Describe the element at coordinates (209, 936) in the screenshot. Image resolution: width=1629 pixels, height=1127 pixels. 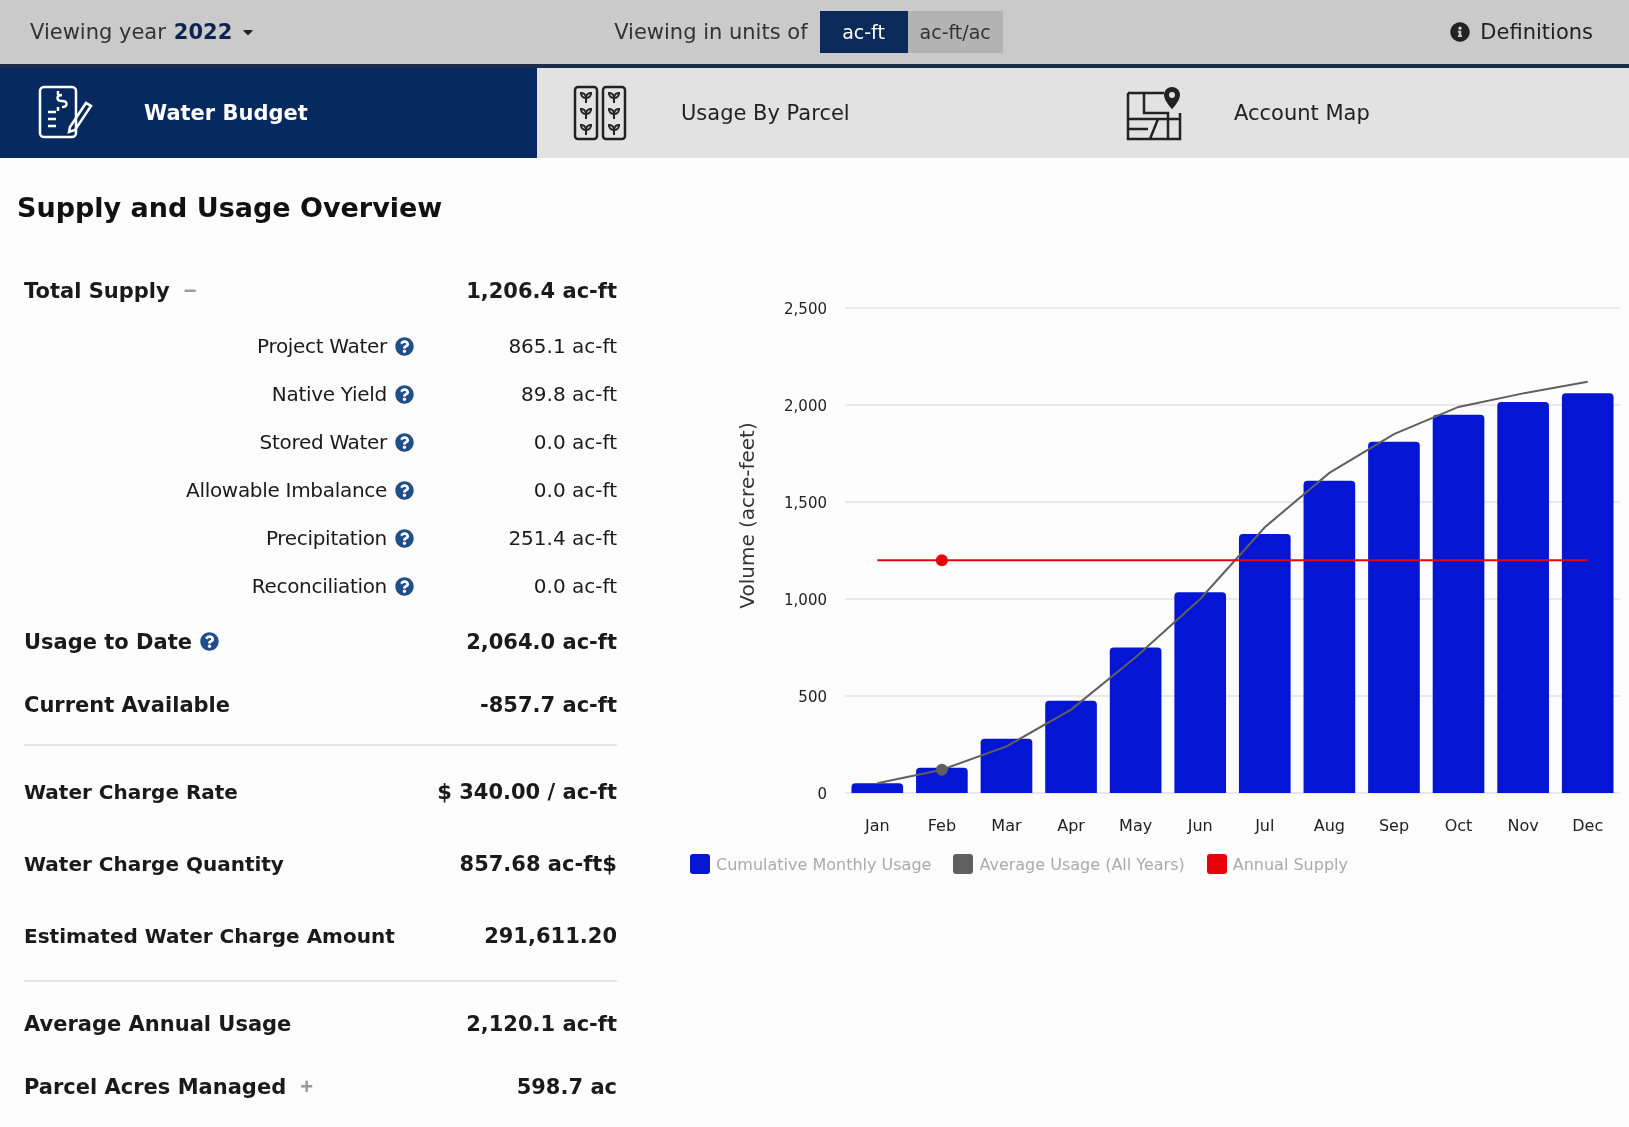
I see `row-label: Estimated Water Charge Amount` at that location.